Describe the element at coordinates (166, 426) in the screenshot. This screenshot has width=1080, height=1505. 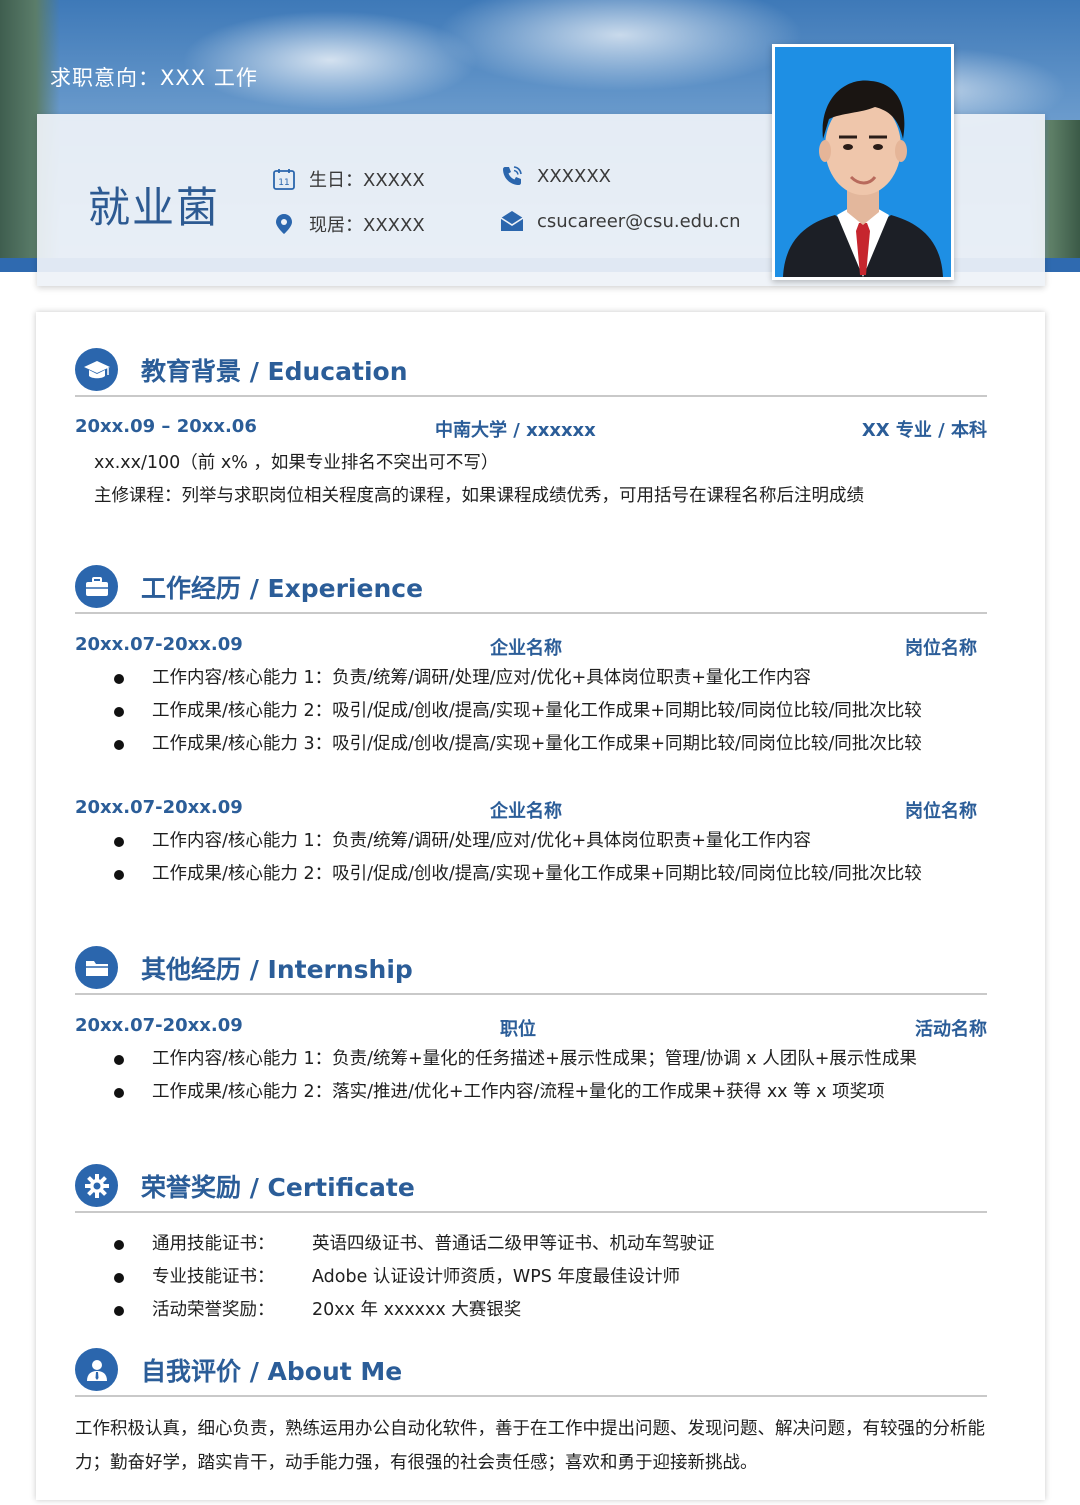
I see `education-period: 20xx.09 – 20xx.06` at that location.